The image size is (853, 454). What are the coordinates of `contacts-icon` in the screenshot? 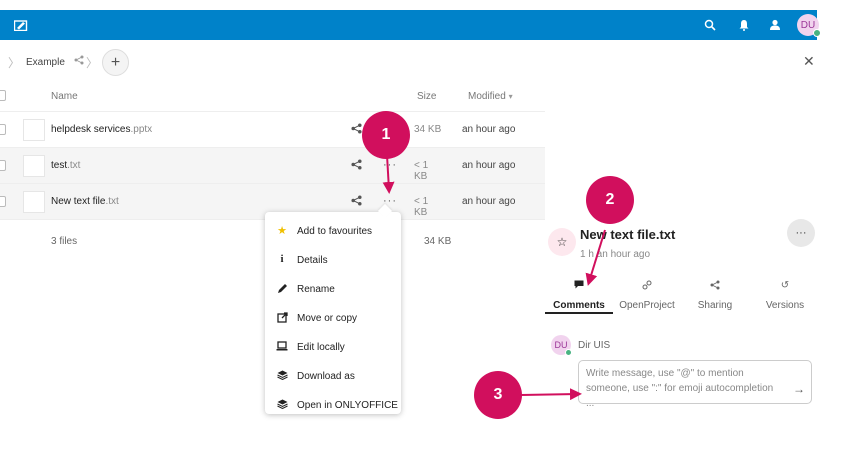 It's located at (775, 25).